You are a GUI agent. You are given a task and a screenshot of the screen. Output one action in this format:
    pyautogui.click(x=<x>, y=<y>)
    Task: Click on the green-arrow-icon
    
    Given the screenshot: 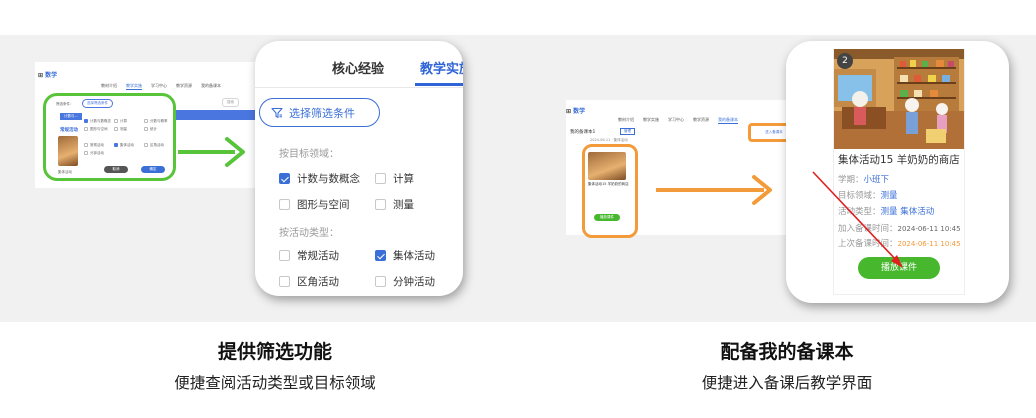 What is the action you would take?
    pyautogui.click(x=211, y=152)
    